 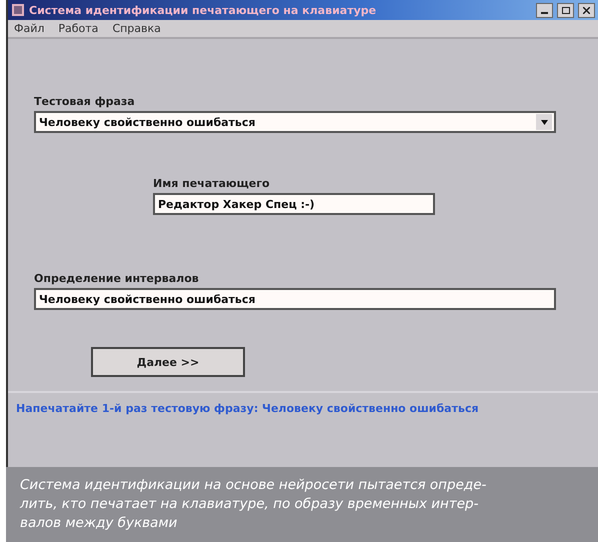 I want to click on name-input-field: Редактор Хакер Спец :-), so click(x=294, y=204).